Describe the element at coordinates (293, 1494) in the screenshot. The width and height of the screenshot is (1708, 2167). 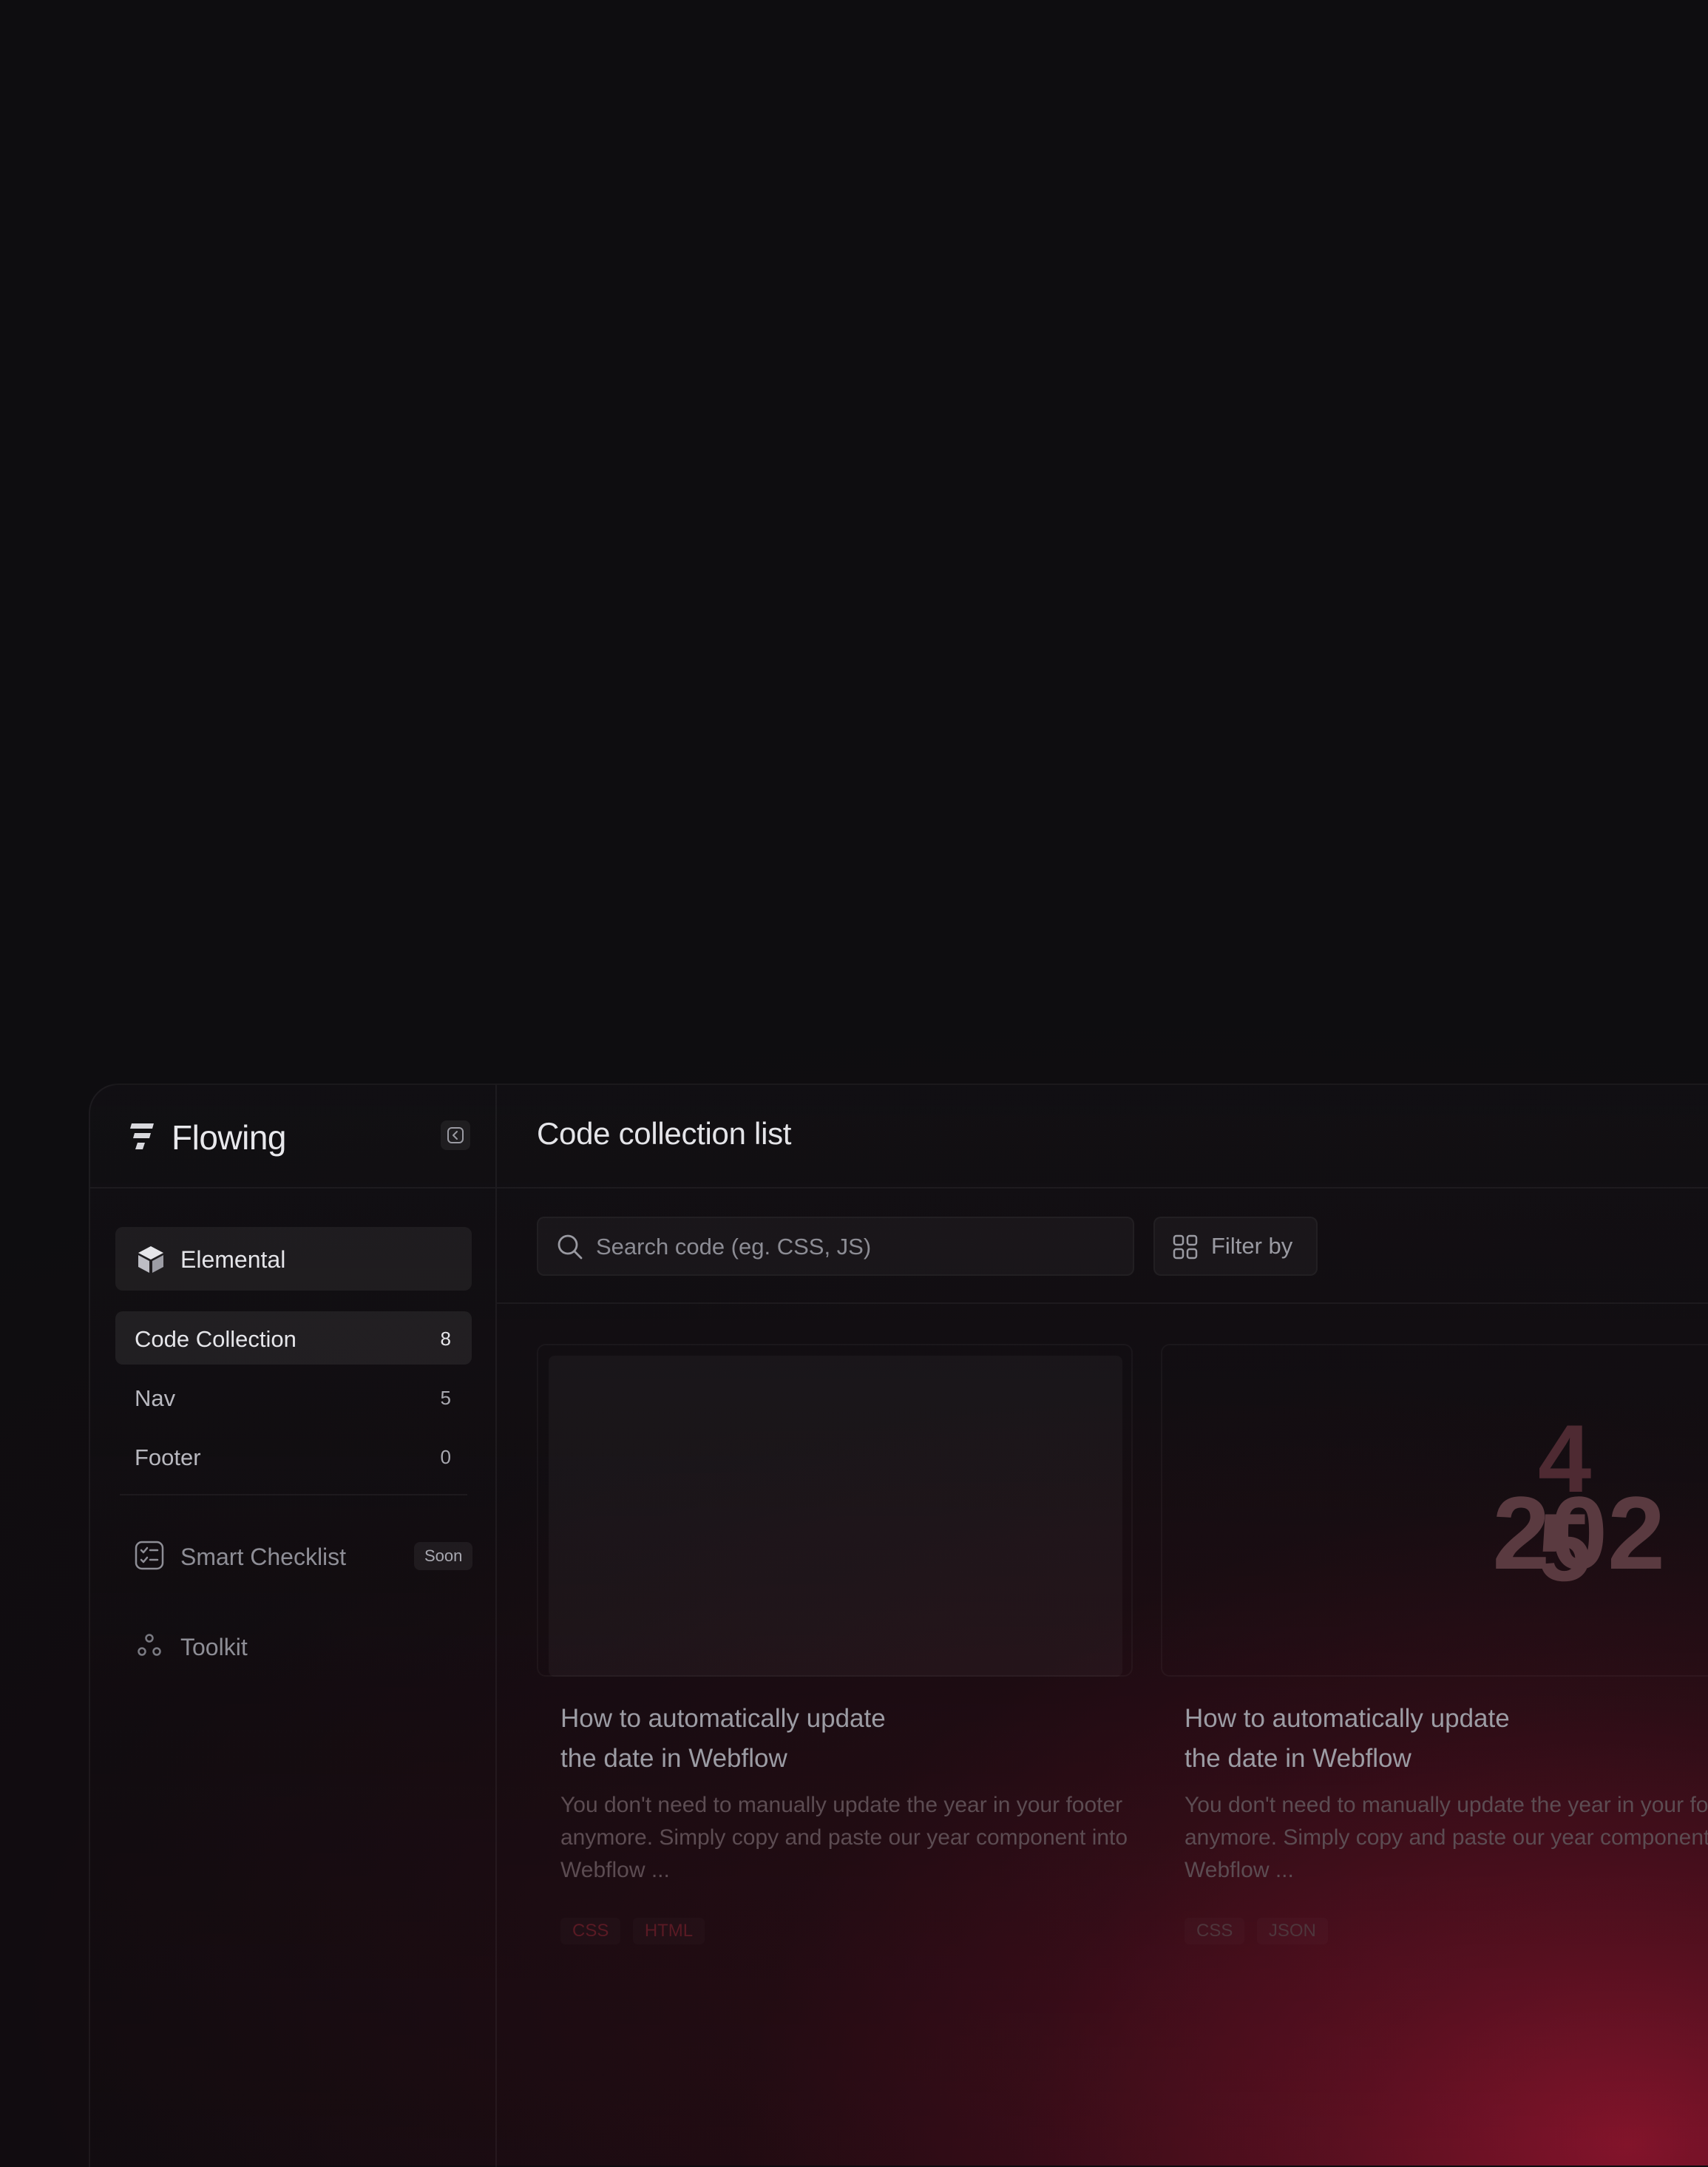
I see `sidebar-divider` at that location.